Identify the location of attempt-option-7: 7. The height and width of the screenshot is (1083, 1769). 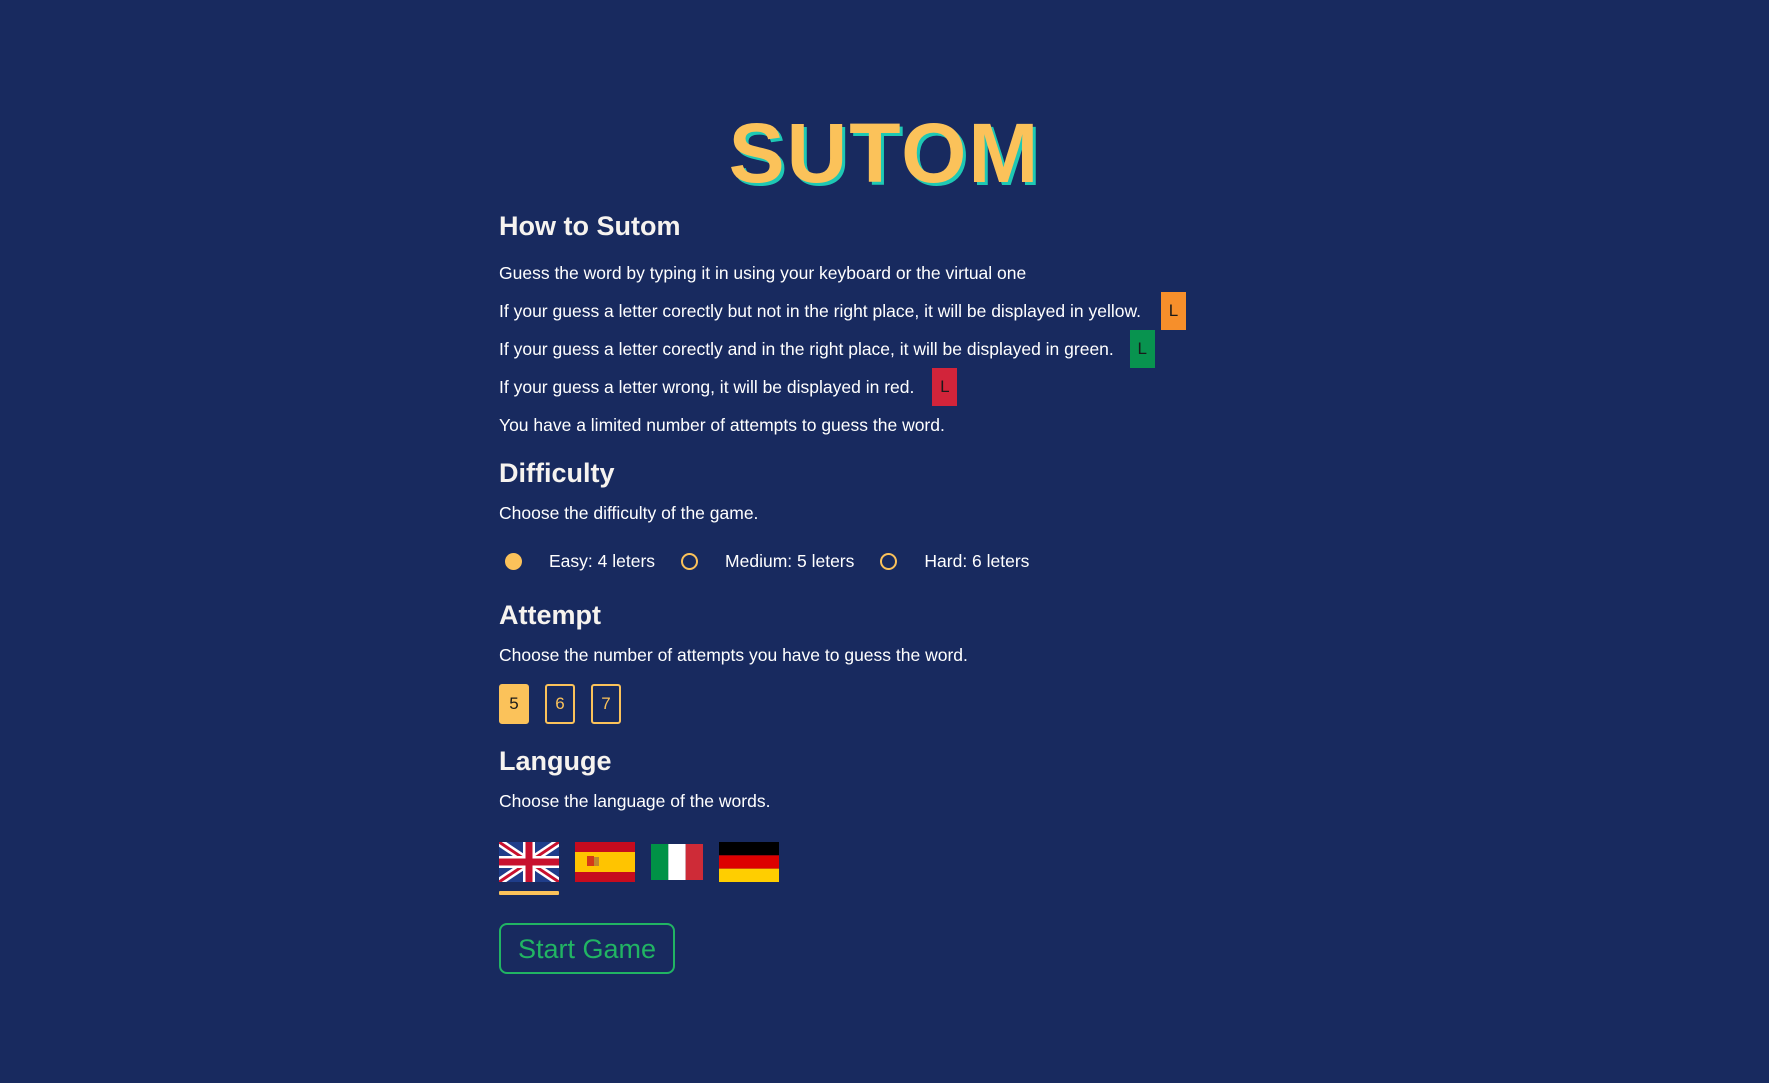
(606, 704).